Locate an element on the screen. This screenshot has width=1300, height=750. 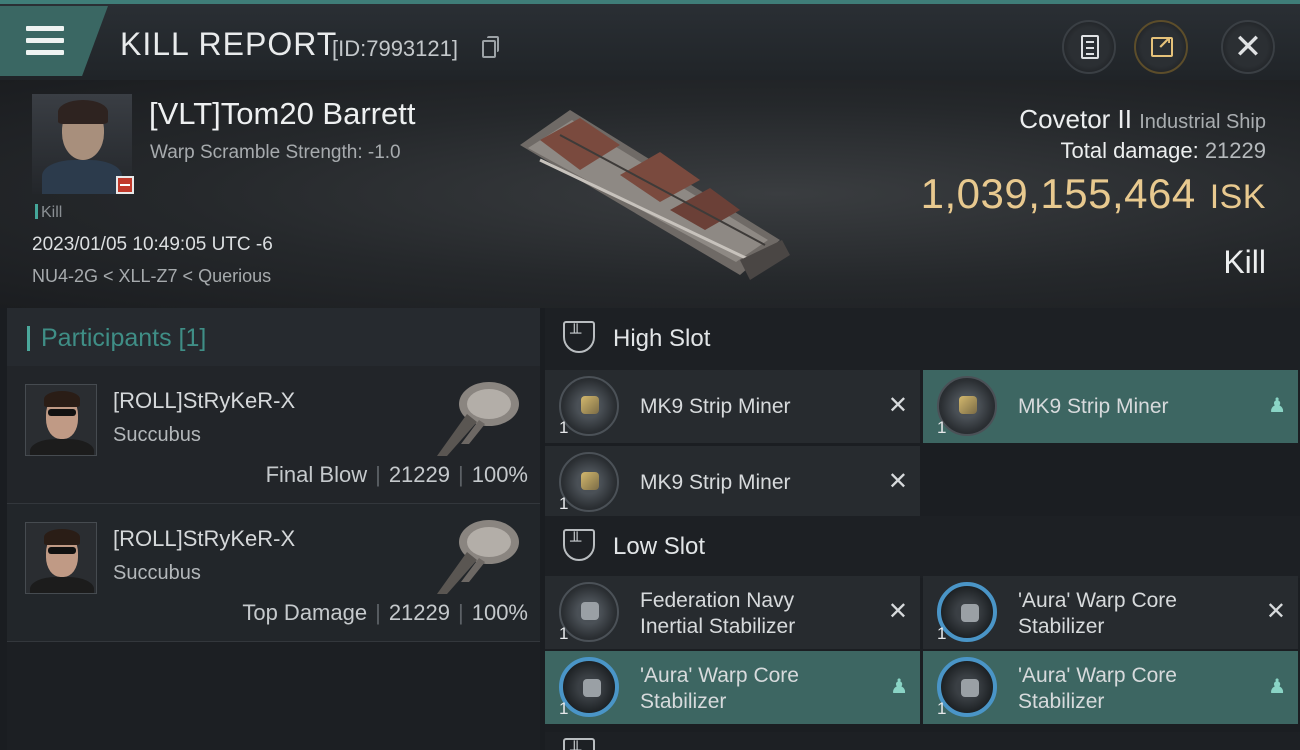
kill-location: NU4-2G < XLL-Z7 < Querious is located at coordinates (151, 276).